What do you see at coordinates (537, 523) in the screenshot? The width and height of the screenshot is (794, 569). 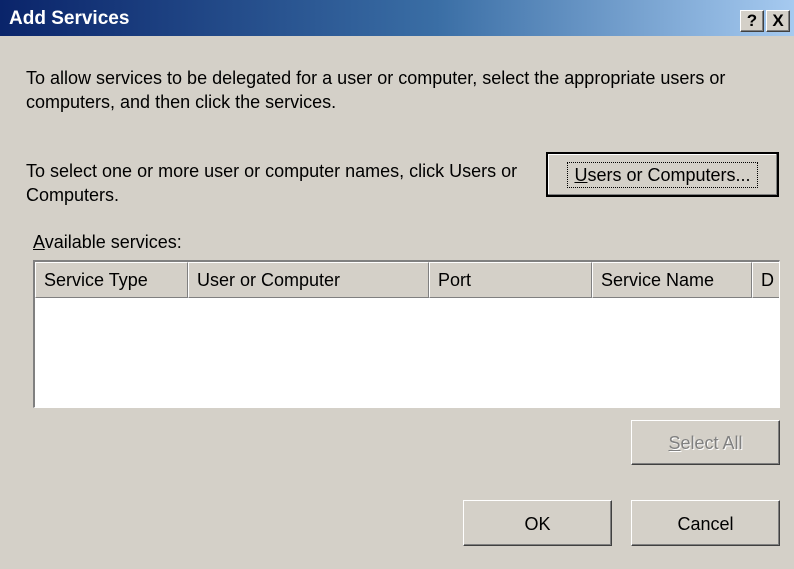 I see `ok-button: OK` at bounding box center [537, 523].